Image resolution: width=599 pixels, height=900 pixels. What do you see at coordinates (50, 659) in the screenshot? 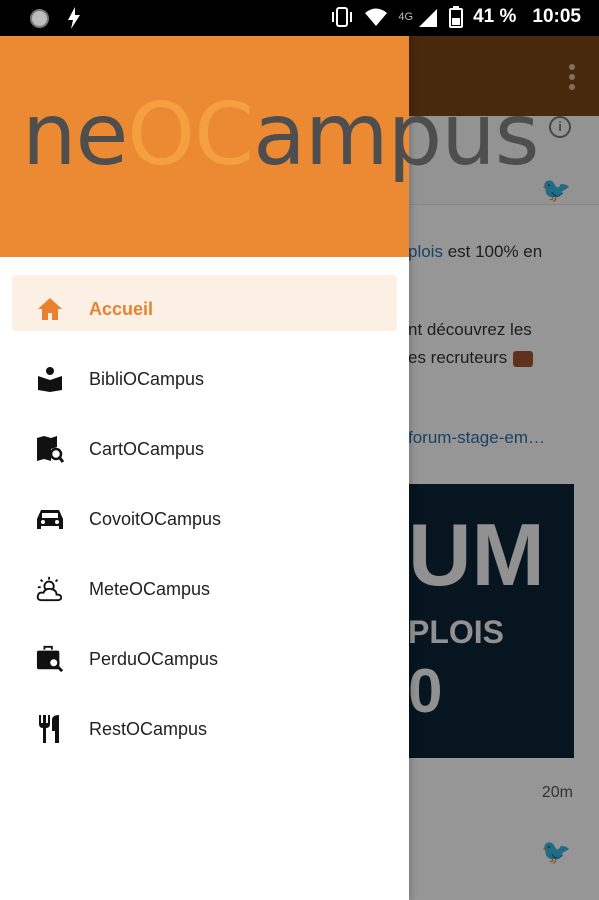
I see `lost-luggage-icon` at bounding box center [50, 659].